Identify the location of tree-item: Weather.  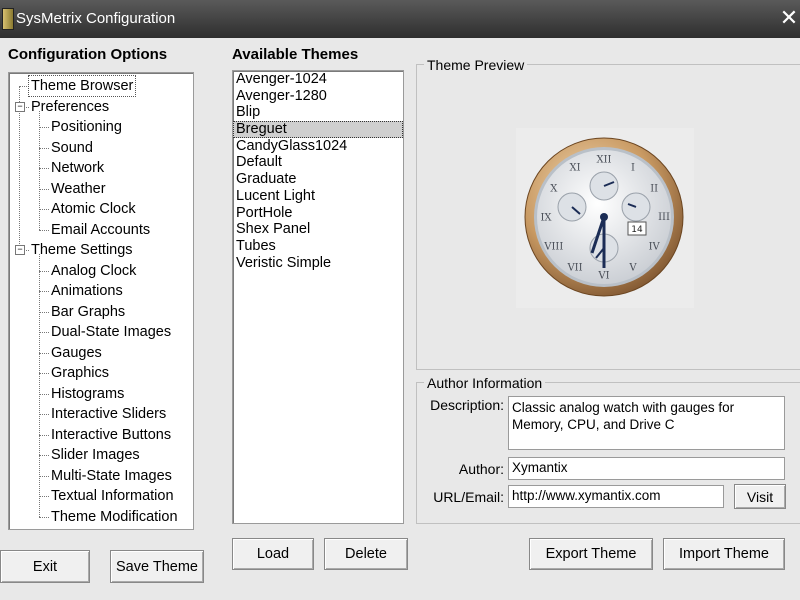
(78, 189).